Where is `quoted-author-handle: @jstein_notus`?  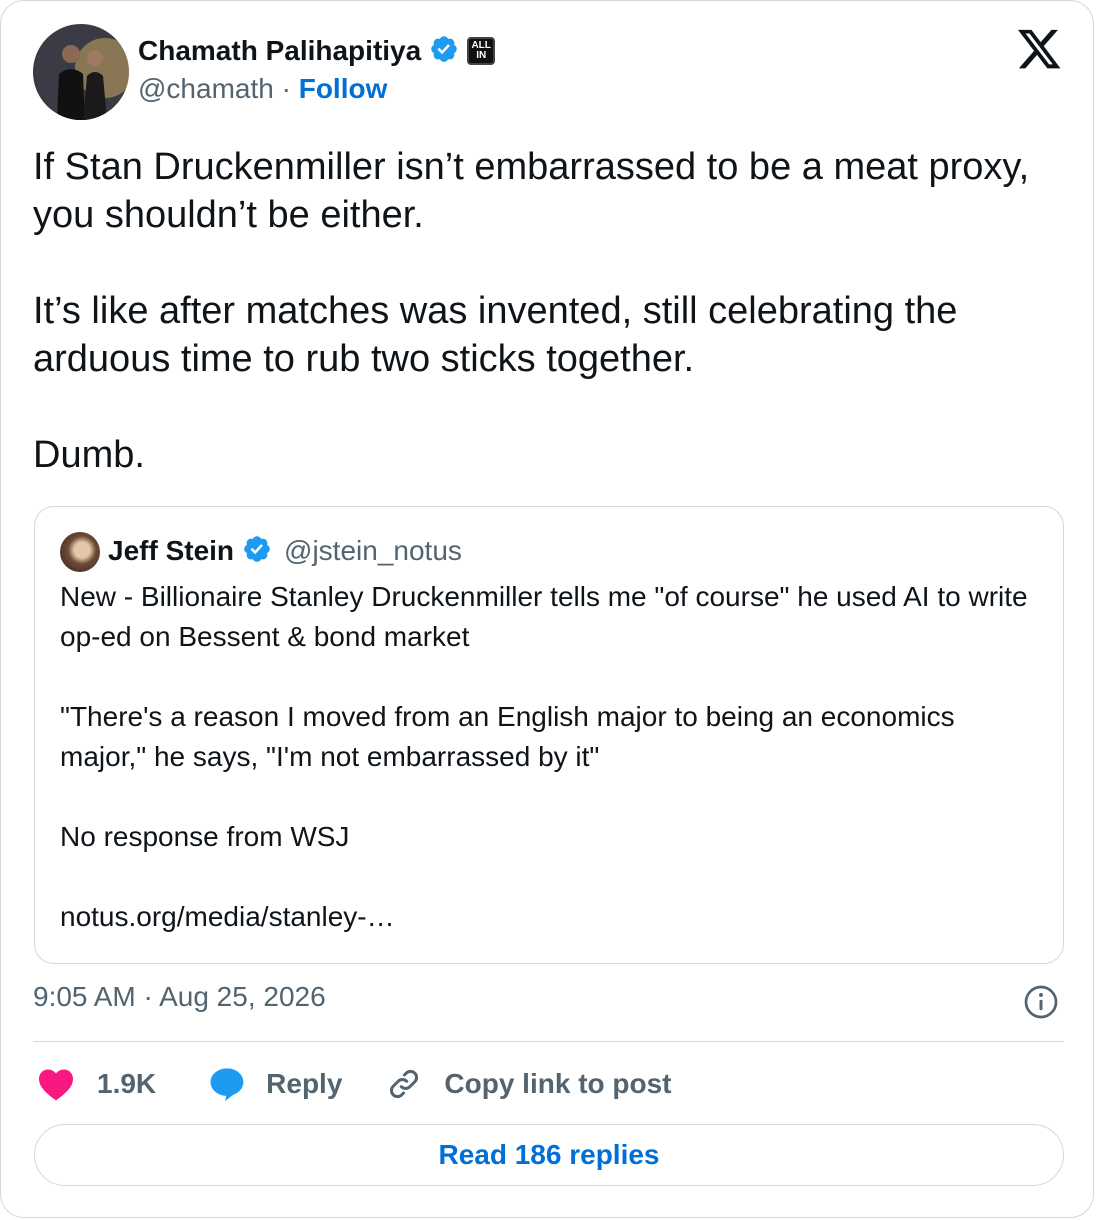
quoted-author-handle: @jstein_notus is located at coordinates (373, 550).